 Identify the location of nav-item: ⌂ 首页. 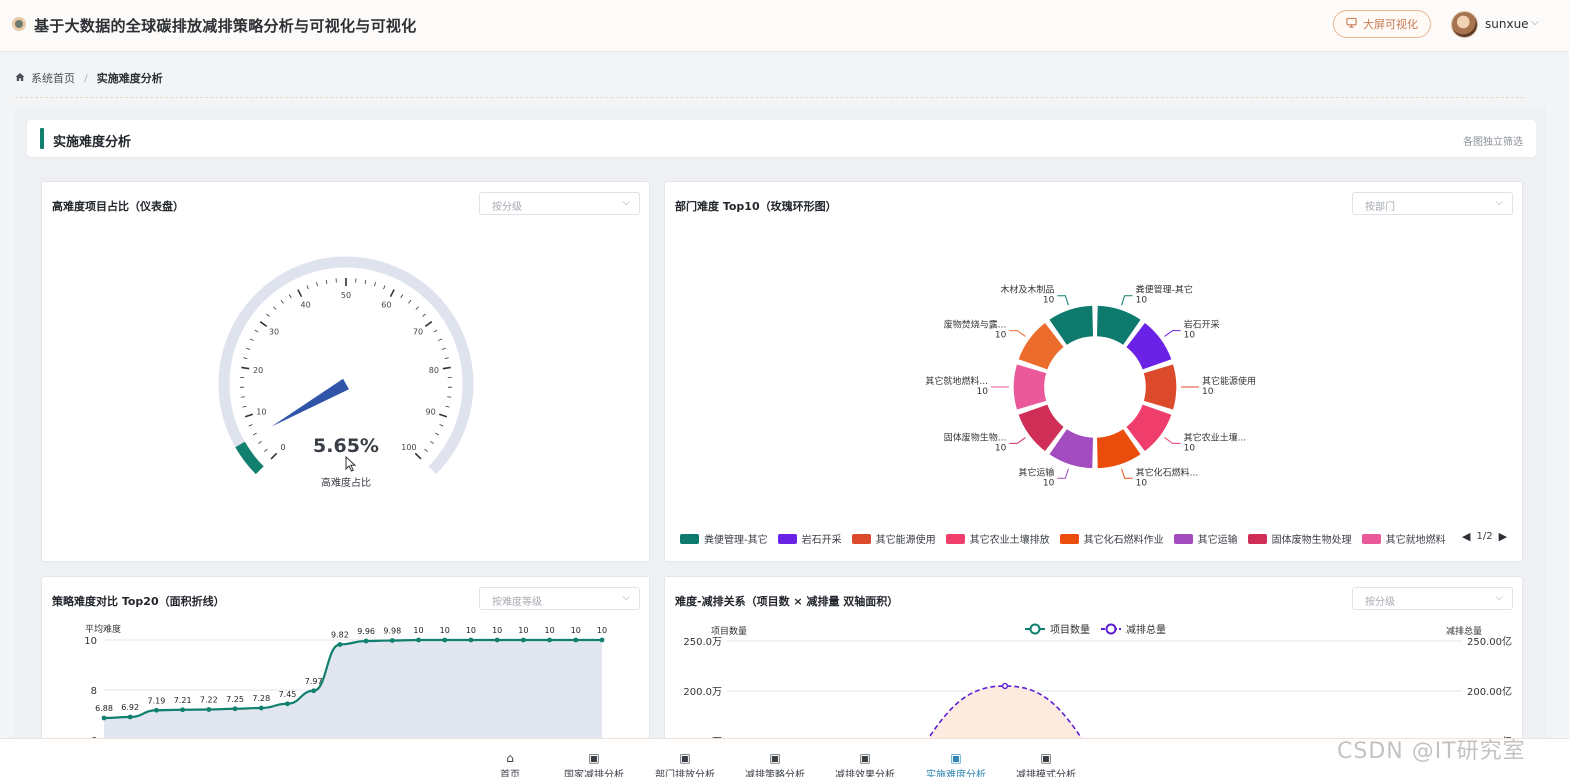
(510, 758).